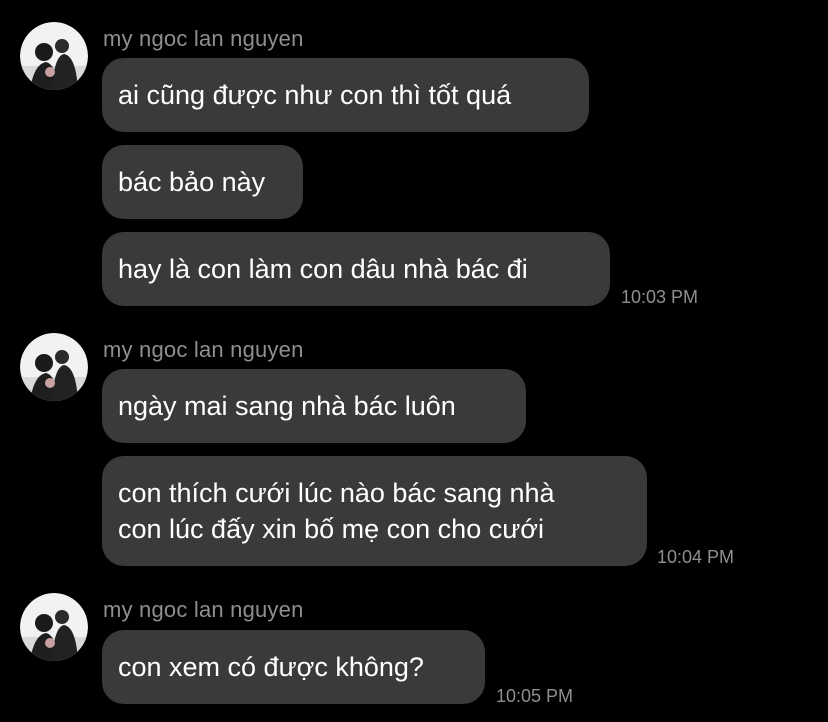 The image size is (828, 722). What do you see at coordinates (314, 406) in the screenshot?
I see `message-bubble: ngày mai sang nhà bác luôn` at bounding box center [314, 406].